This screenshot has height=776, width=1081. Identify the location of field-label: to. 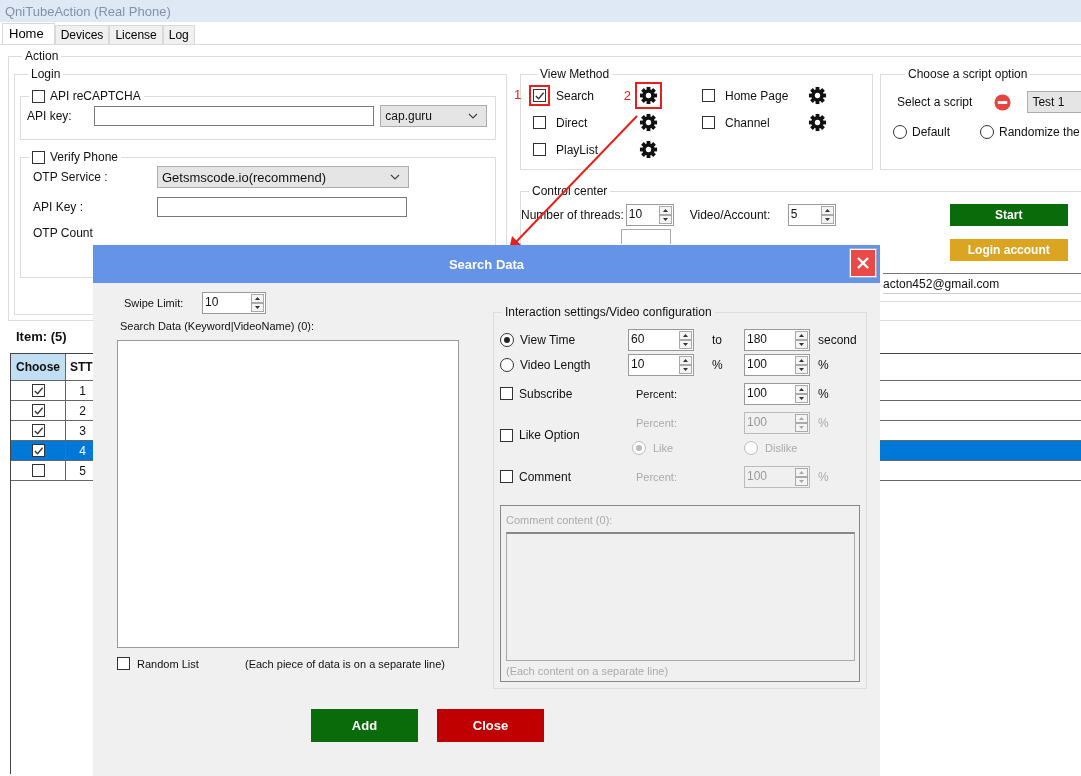
(717, 339).